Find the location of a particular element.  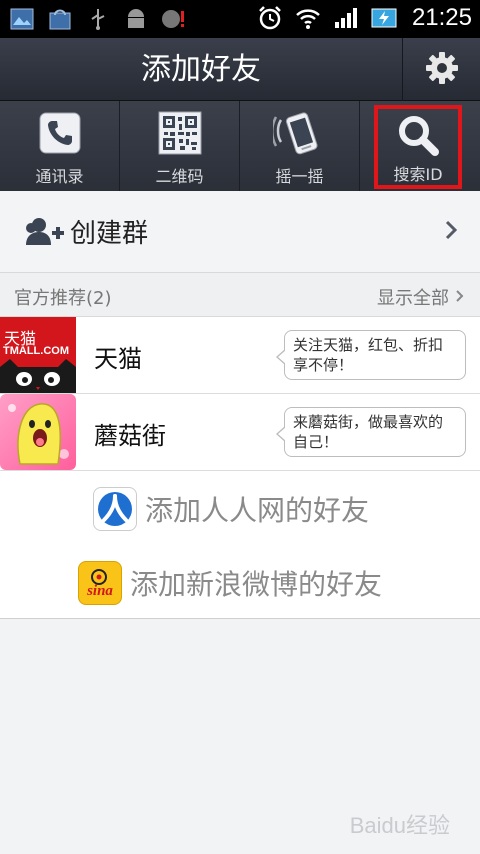

add-renren-label: 添加人人网的好友 is located at coordinates (257, 510).